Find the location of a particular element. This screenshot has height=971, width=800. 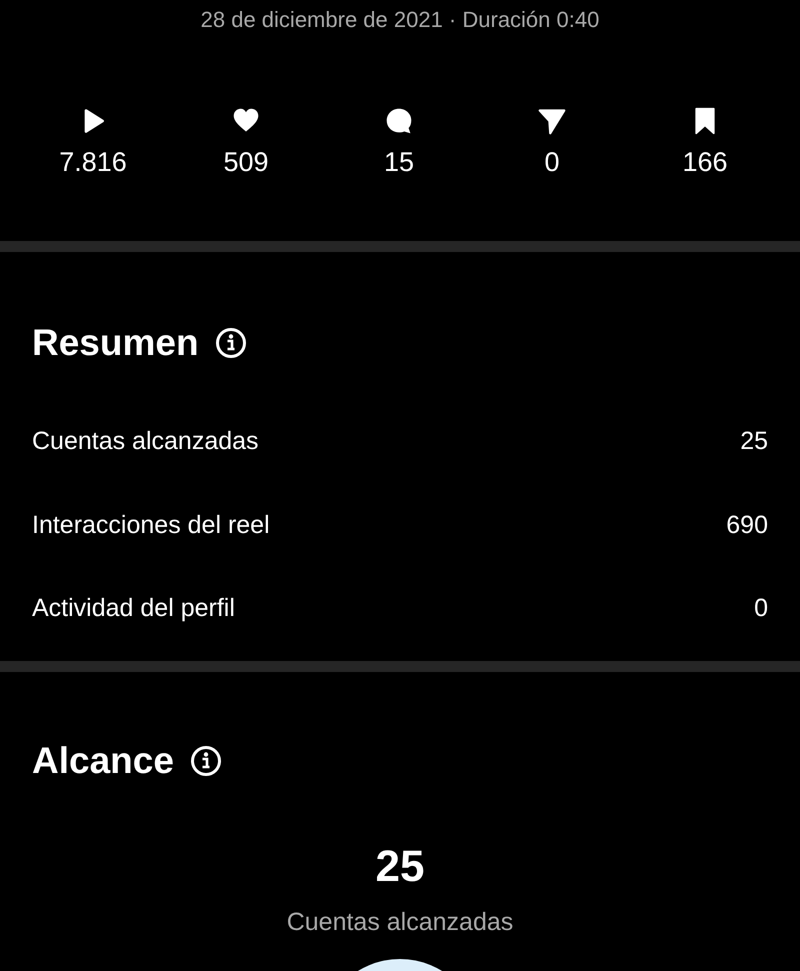

metric-label: Cuentas alcanzadas is located at coordinates (145, 441).